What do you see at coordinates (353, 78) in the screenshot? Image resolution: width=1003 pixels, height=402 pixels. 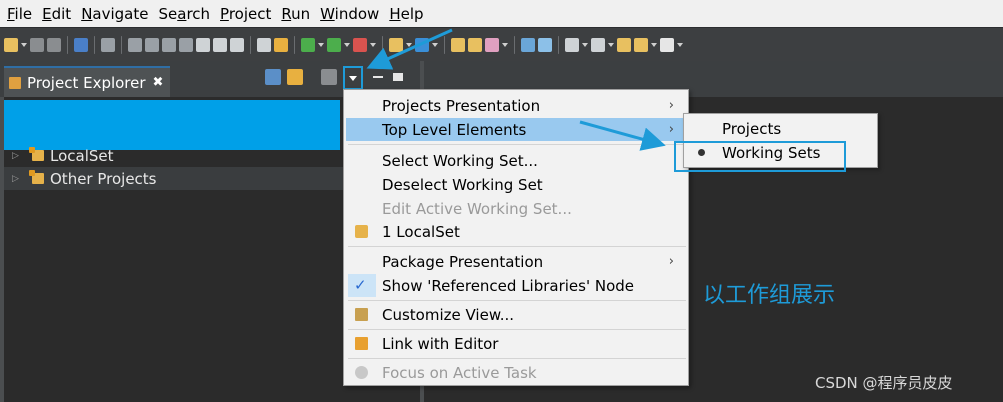 I see `view-menu-button` at bounding box center [353, 78].